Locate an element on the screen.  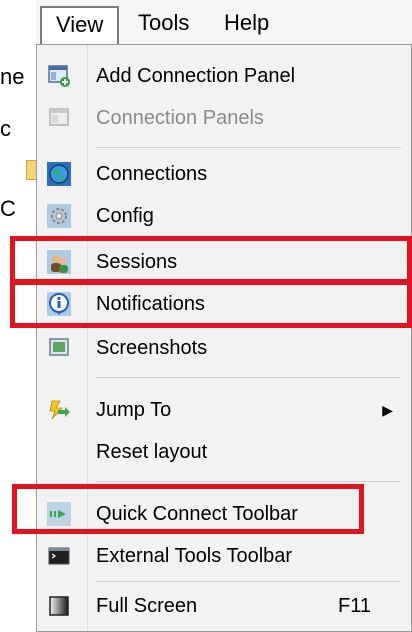
menu-item-external-tools-toolbar: External Tools Toolbar is located at coordinates (224, 556).